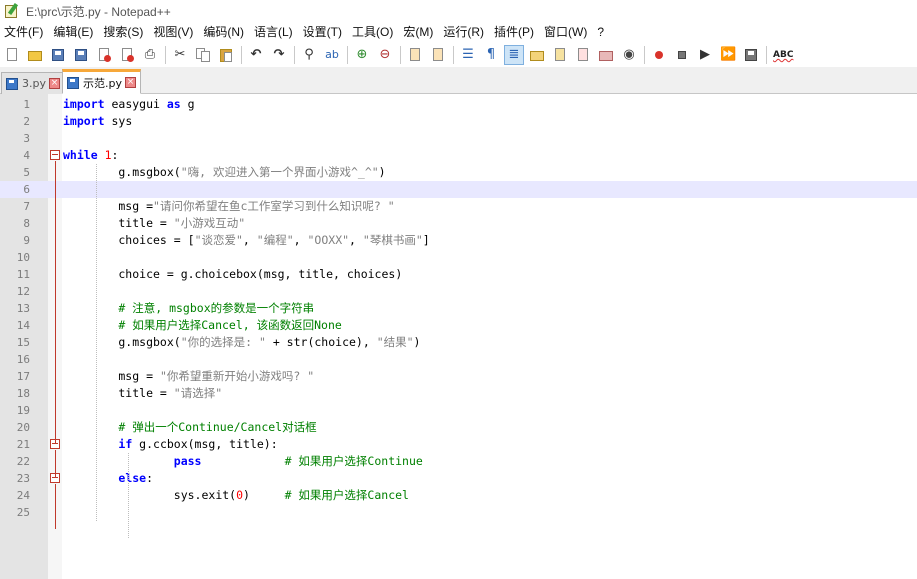 The height and width of the screenshot is (579, 917). I want to click on stop-icon, so click(682, 55).